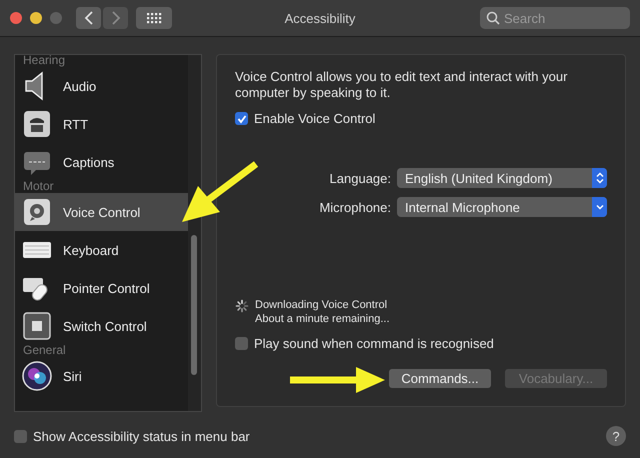  What do you see at coordinates (101, 326) in the screenshot?
I see `category-item: Switch Control` at bounding box center [101, 326].